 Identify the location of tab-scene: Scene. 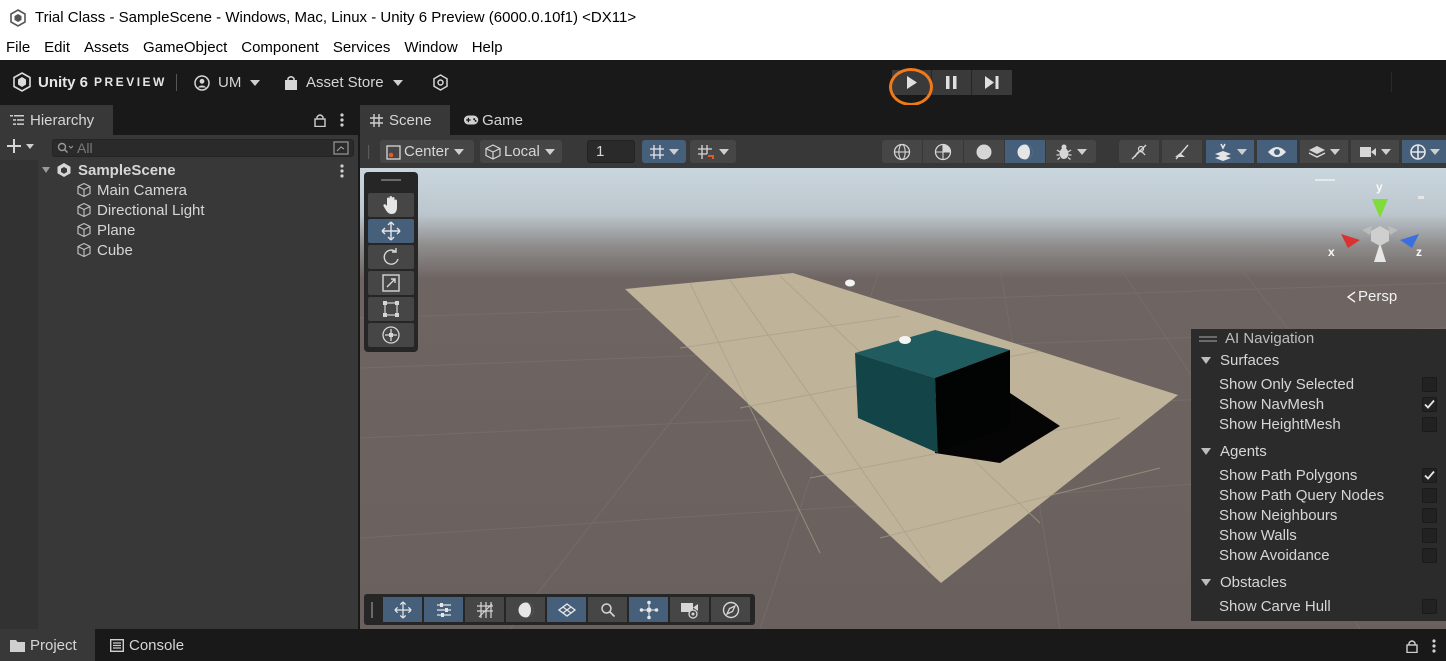
(405, 120).